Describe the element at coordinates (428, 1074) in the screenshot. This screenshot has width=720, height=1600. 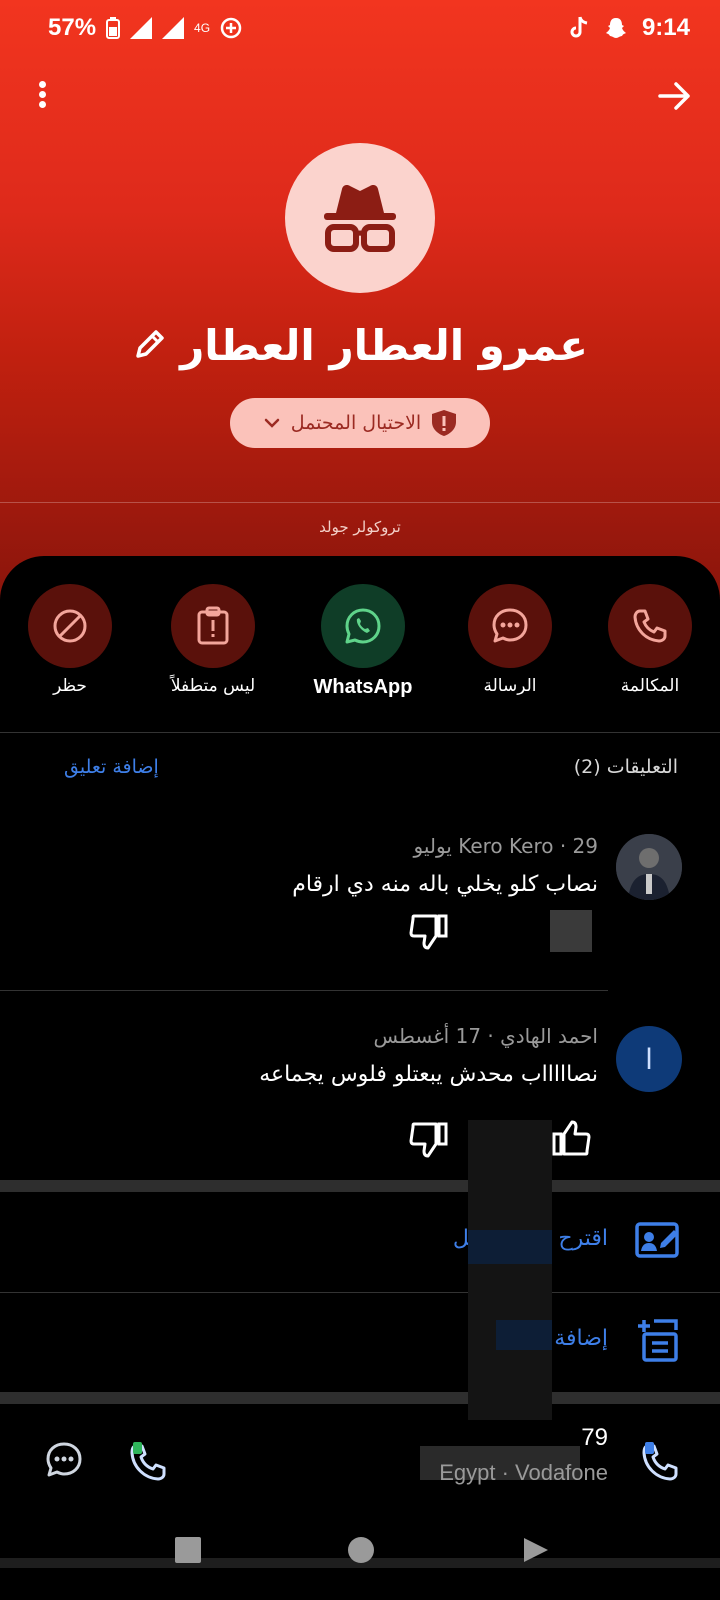
I see `comment-text: نصاااااب محدش يبعتلو فلوس يجماعه` at that location.